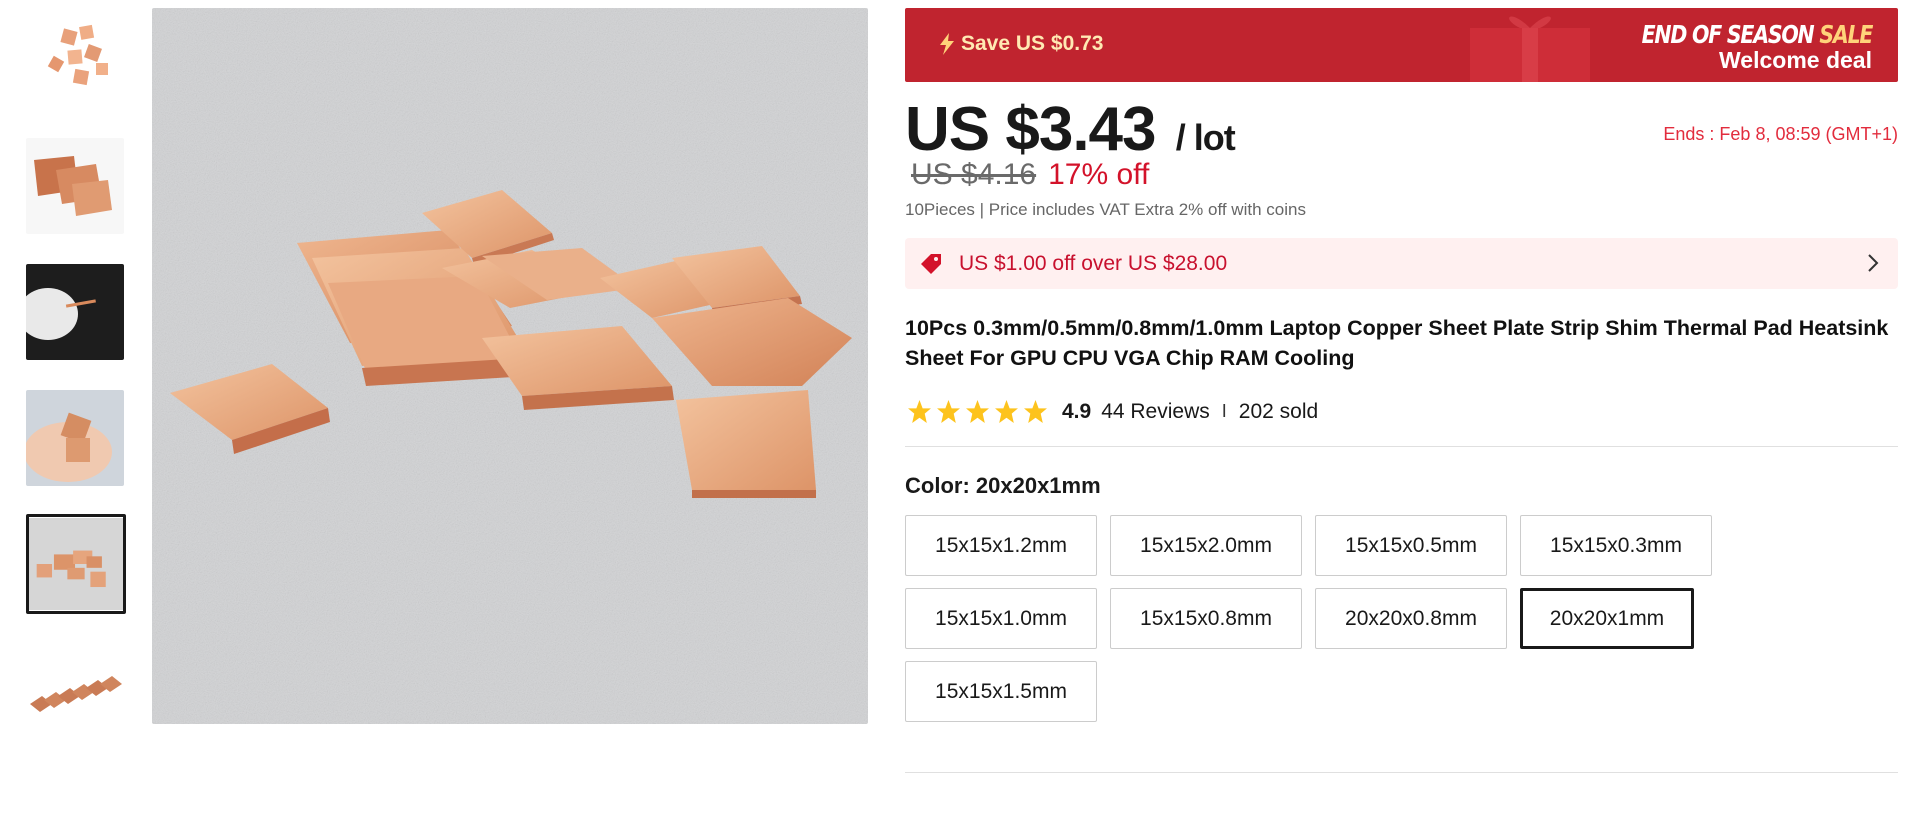 The image size is (1920, 826). What do you see at coordinates (940, 485) in the screenshot?
I see `color-label-prefix: Color:` at bounding box center [940, 485].